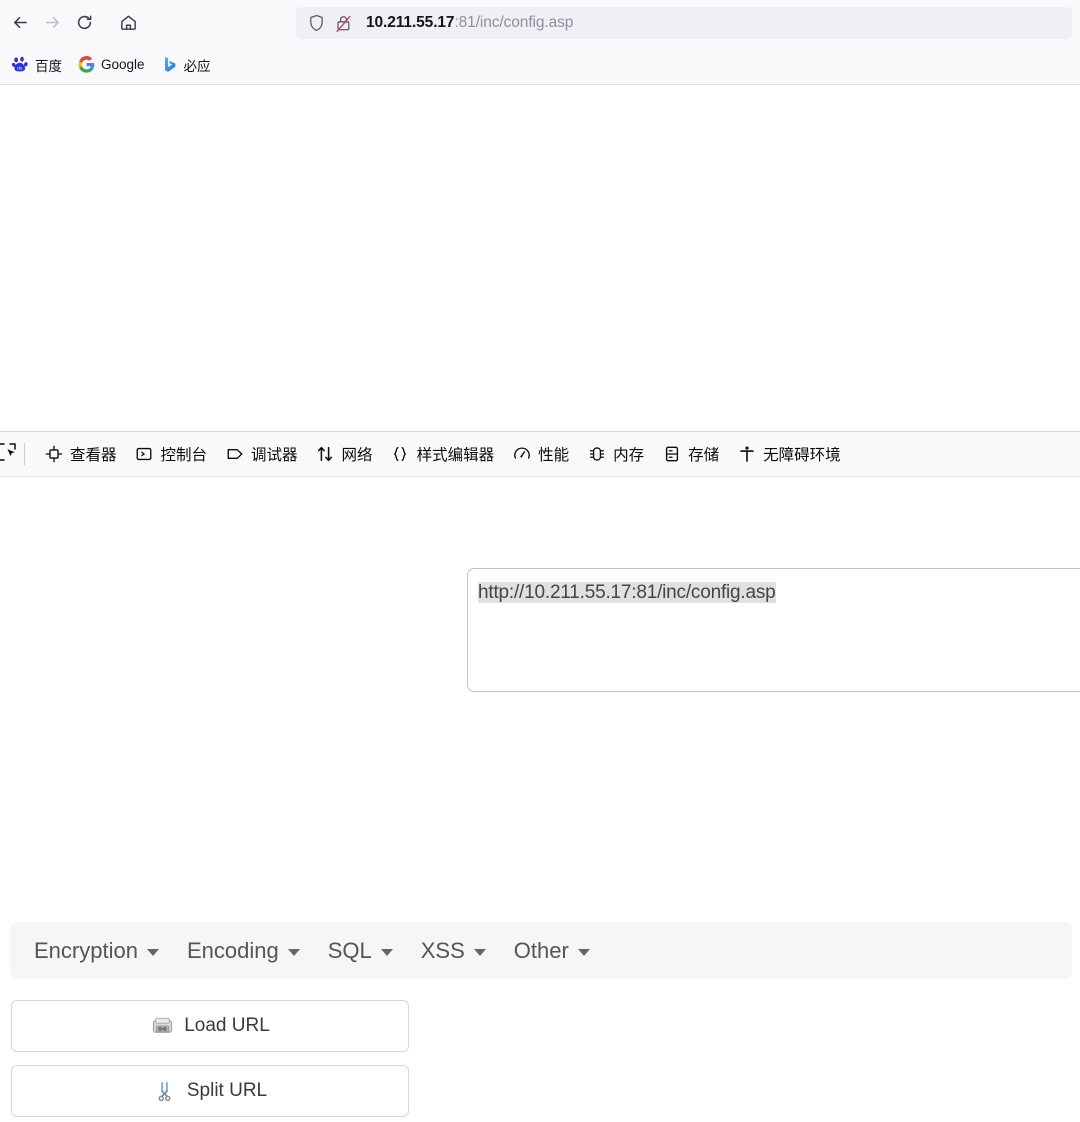  I want to click on devtools-tab-bar: 查看器 控制台 调试器 网络 样式编辑器 性能 内存 存储 无障碍环境, so click(540, 454).